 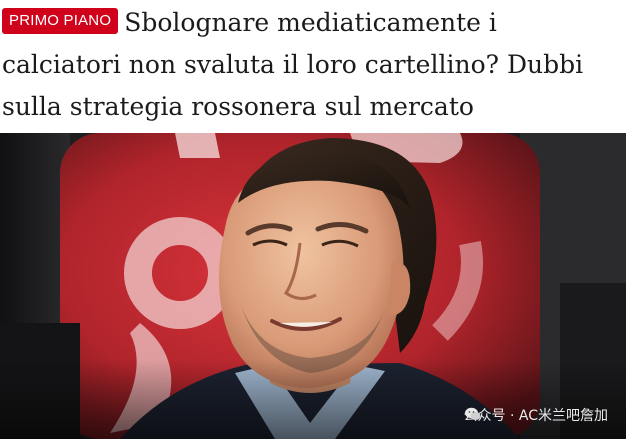 I want to click on watermark-text: 公众号 · AC米兰吧詹加, so click(x=535, y=416).